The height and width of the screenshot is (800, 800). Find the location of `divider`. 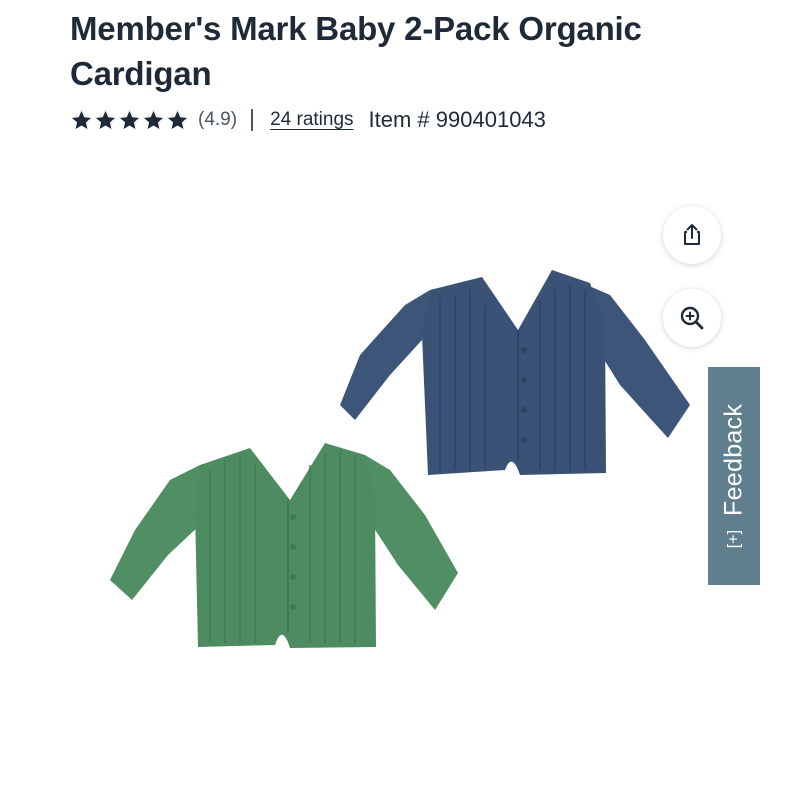

divider is located at coordinates (252, 120).